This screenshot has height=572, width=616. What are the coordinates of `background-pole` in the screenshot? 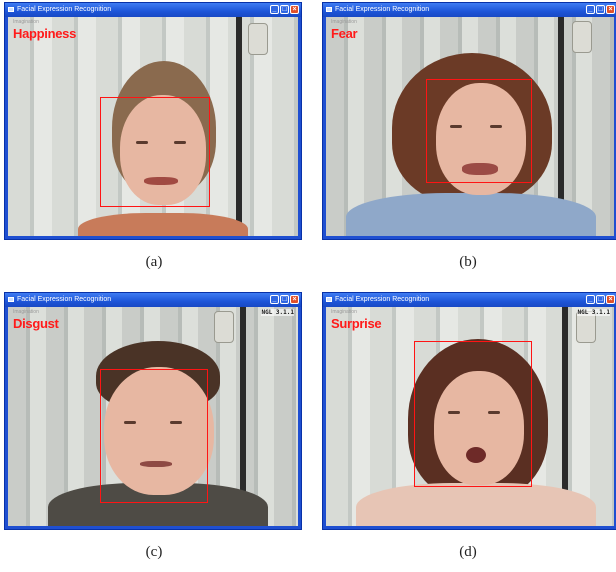 It's located at (239, 126).